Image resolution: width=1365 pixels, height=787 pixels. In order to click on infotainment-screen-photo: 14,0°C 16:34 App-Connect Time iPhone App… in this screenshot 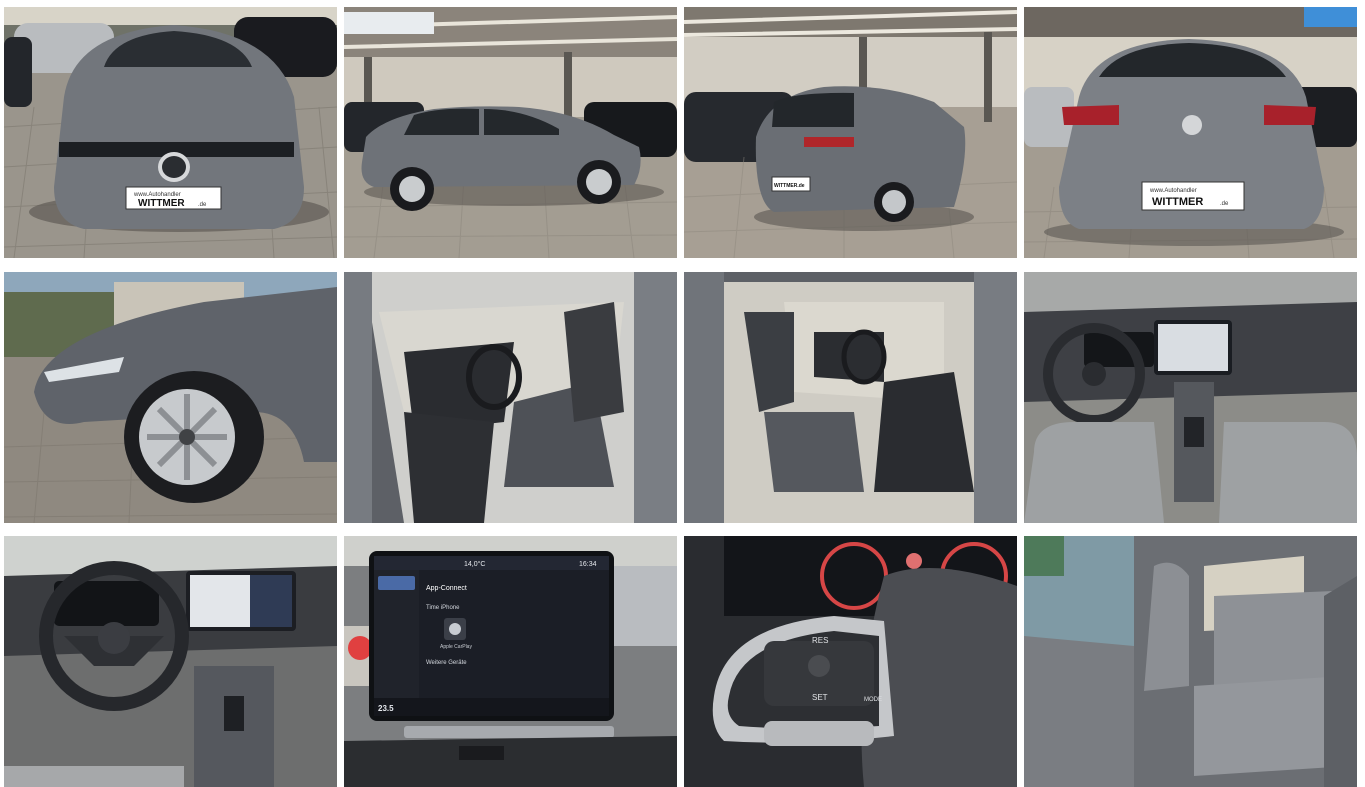, I will do `click(510, 661)`.